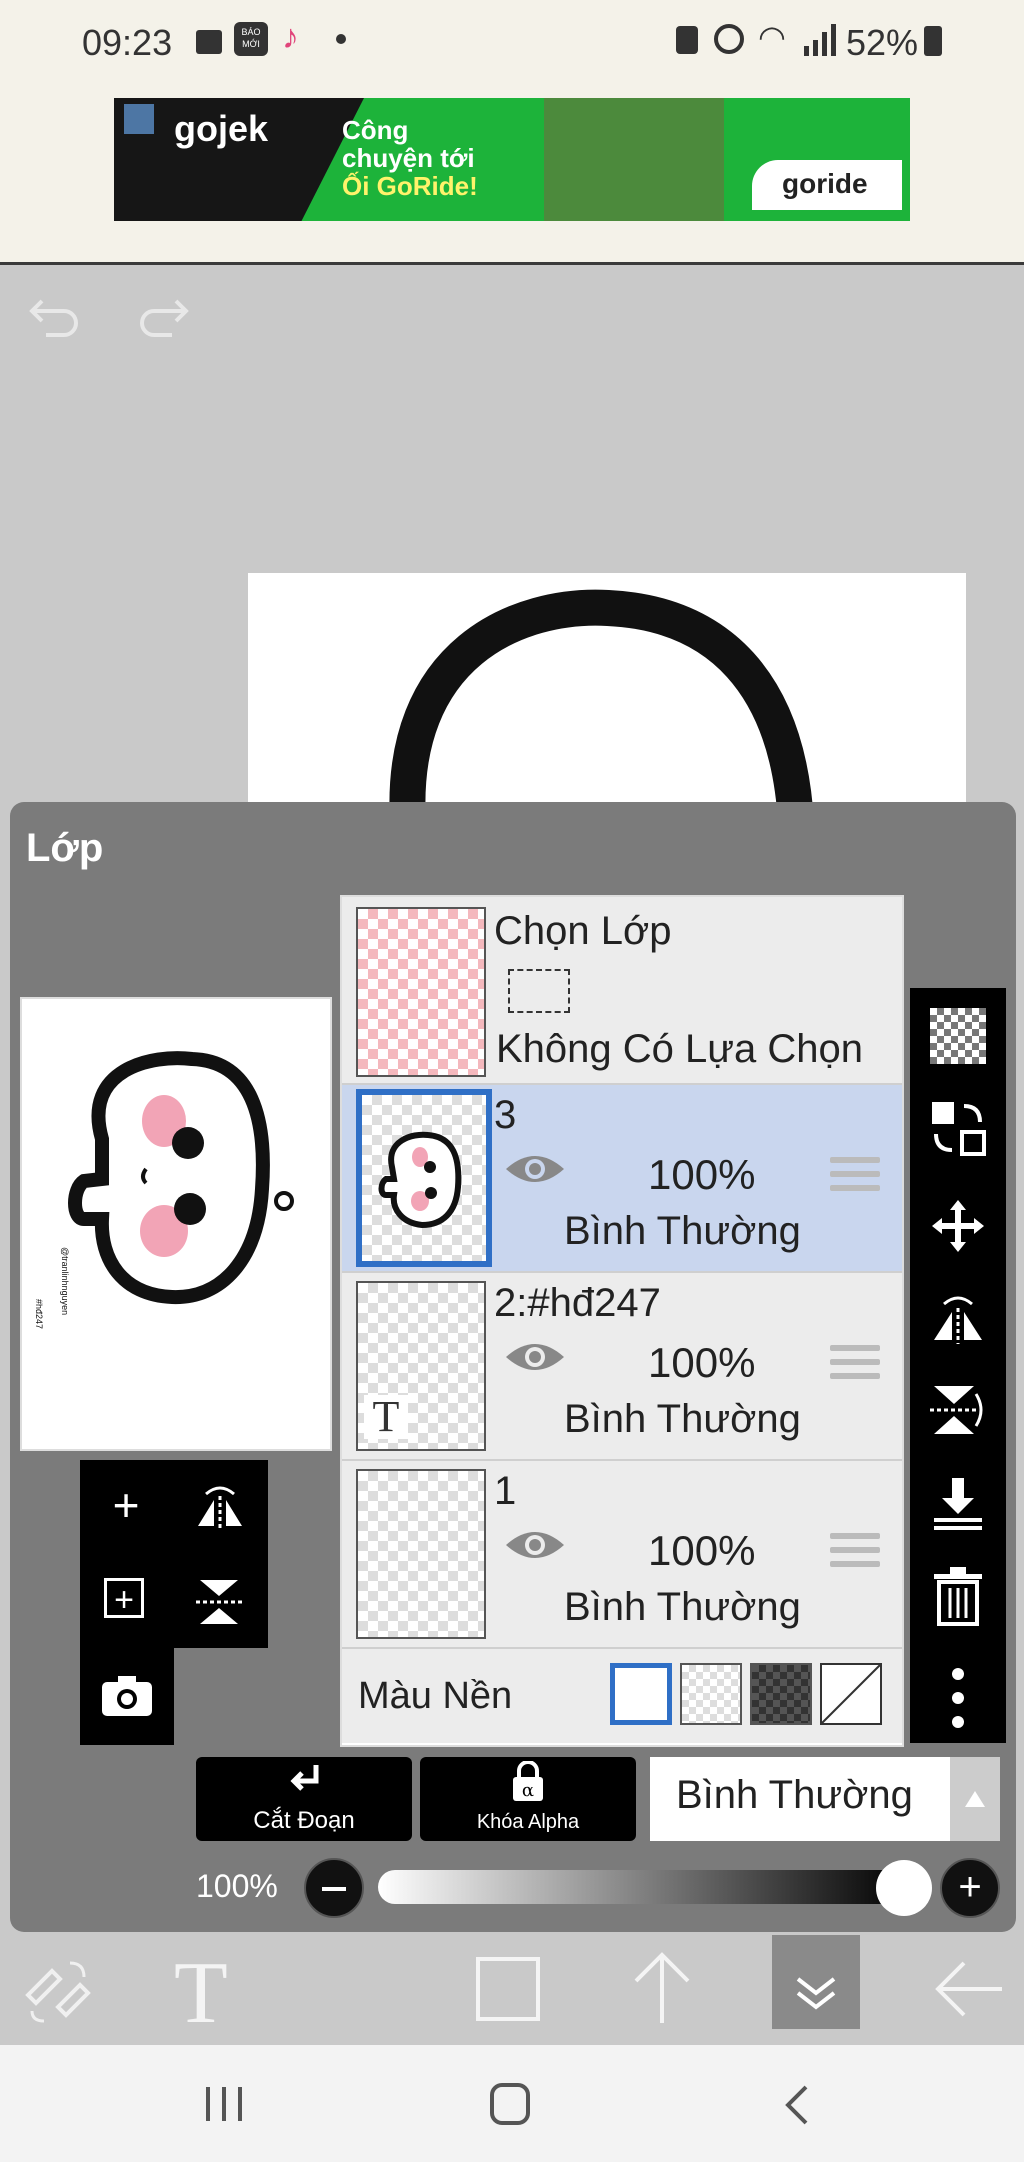  Describe the element at coordinates (662, 1989) in the screenshot. I see `arrow-up-icon` at that location.